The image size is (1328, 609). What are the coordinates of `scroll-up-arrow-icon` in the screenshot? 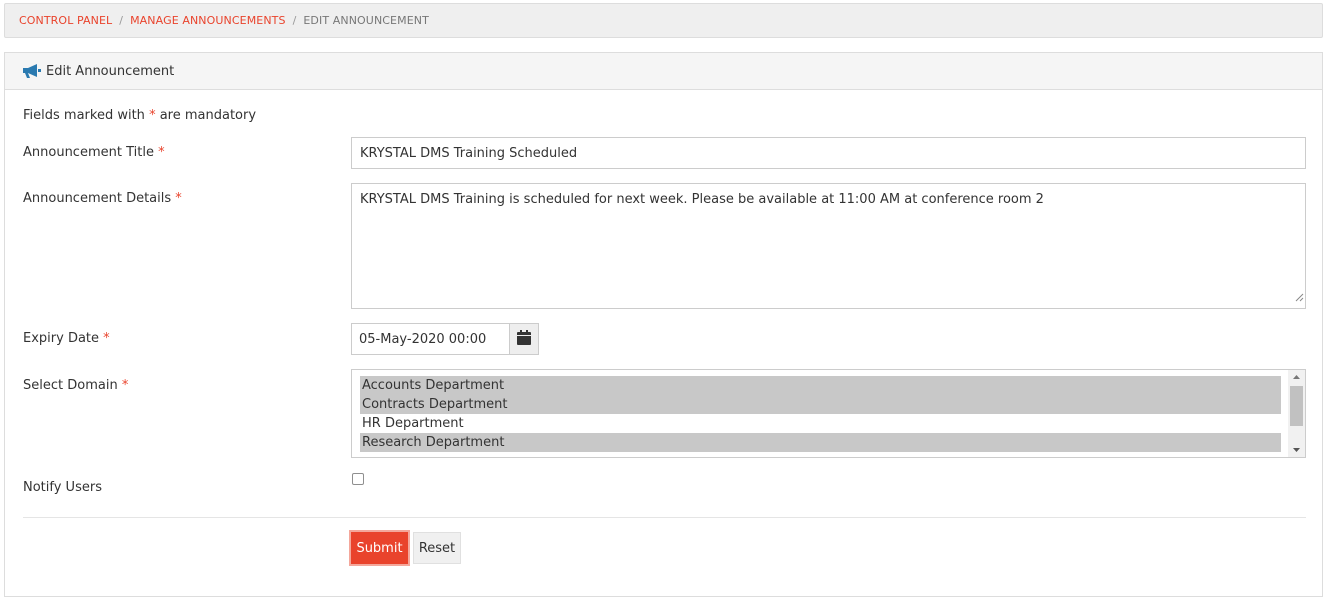 It's located at (1296, 377).